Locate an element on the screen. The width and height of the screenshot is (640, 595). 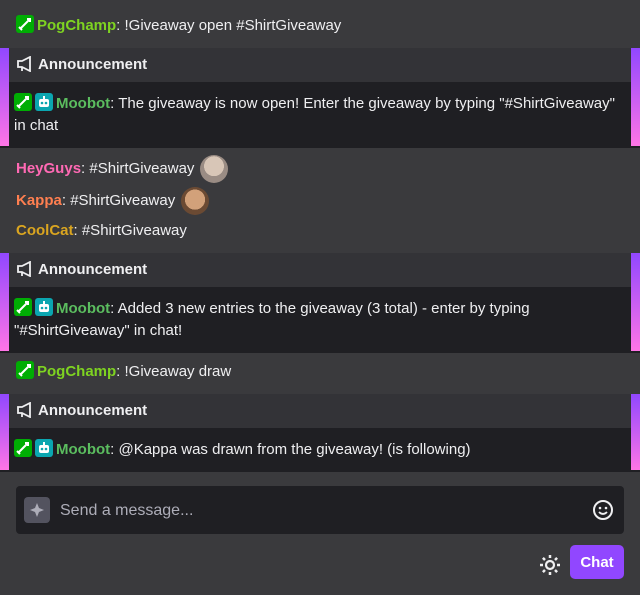
chat-message-input is located at coordinates (320, 511).